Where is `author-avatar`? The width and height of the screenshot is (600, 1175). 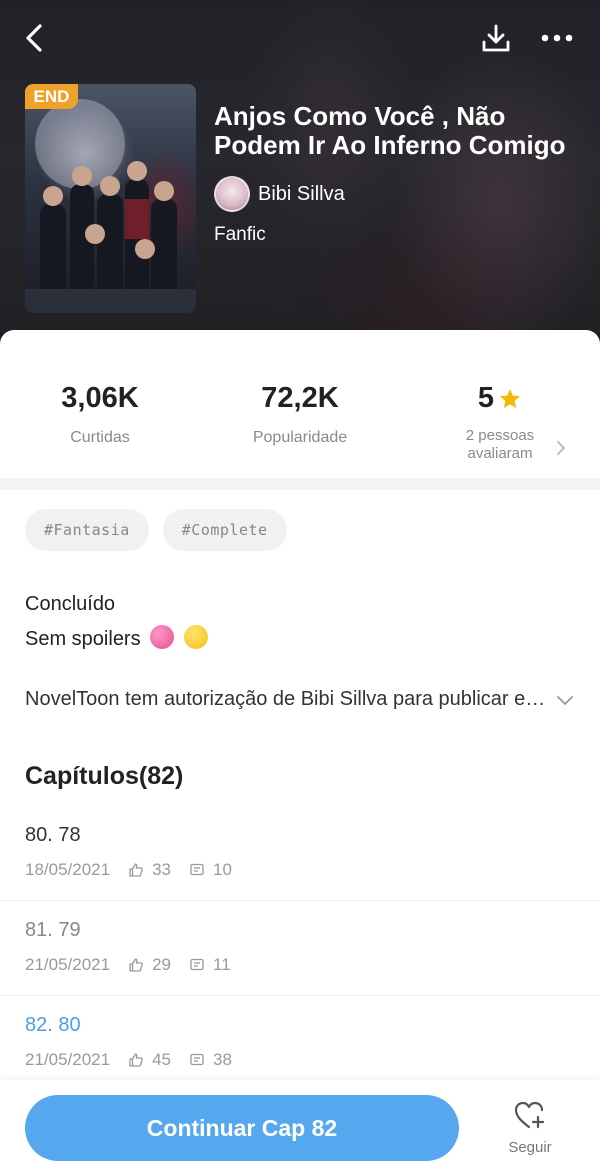 author-avatar is located at coordinates (232, 194).